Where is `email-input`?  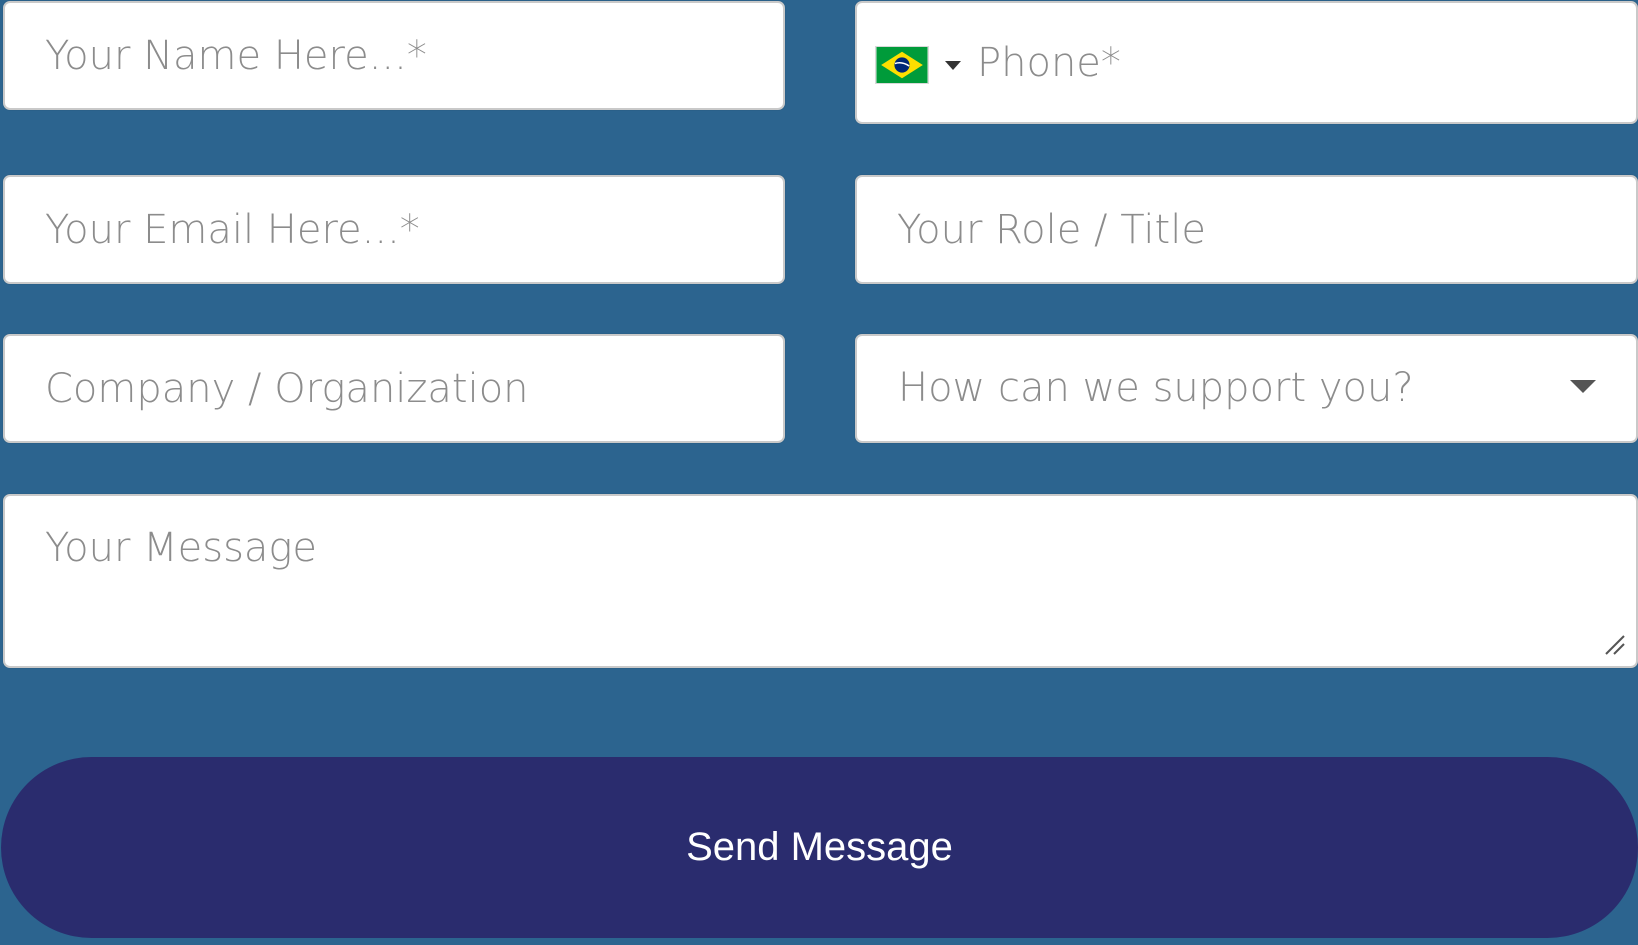 email-input is located at coordinates (394, 229).